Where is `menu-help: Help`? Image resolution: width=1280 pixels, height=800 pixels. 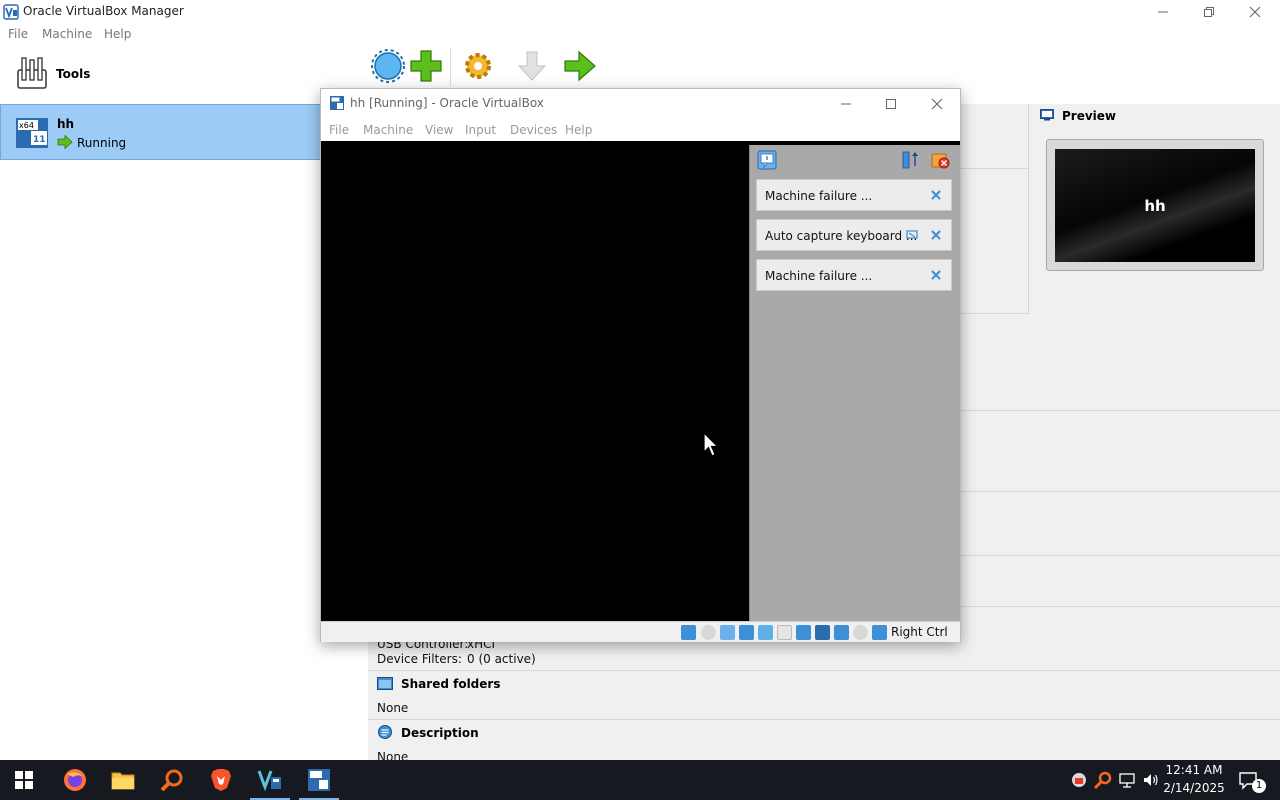 menu-help: Help is located at coordinates (117, 34).